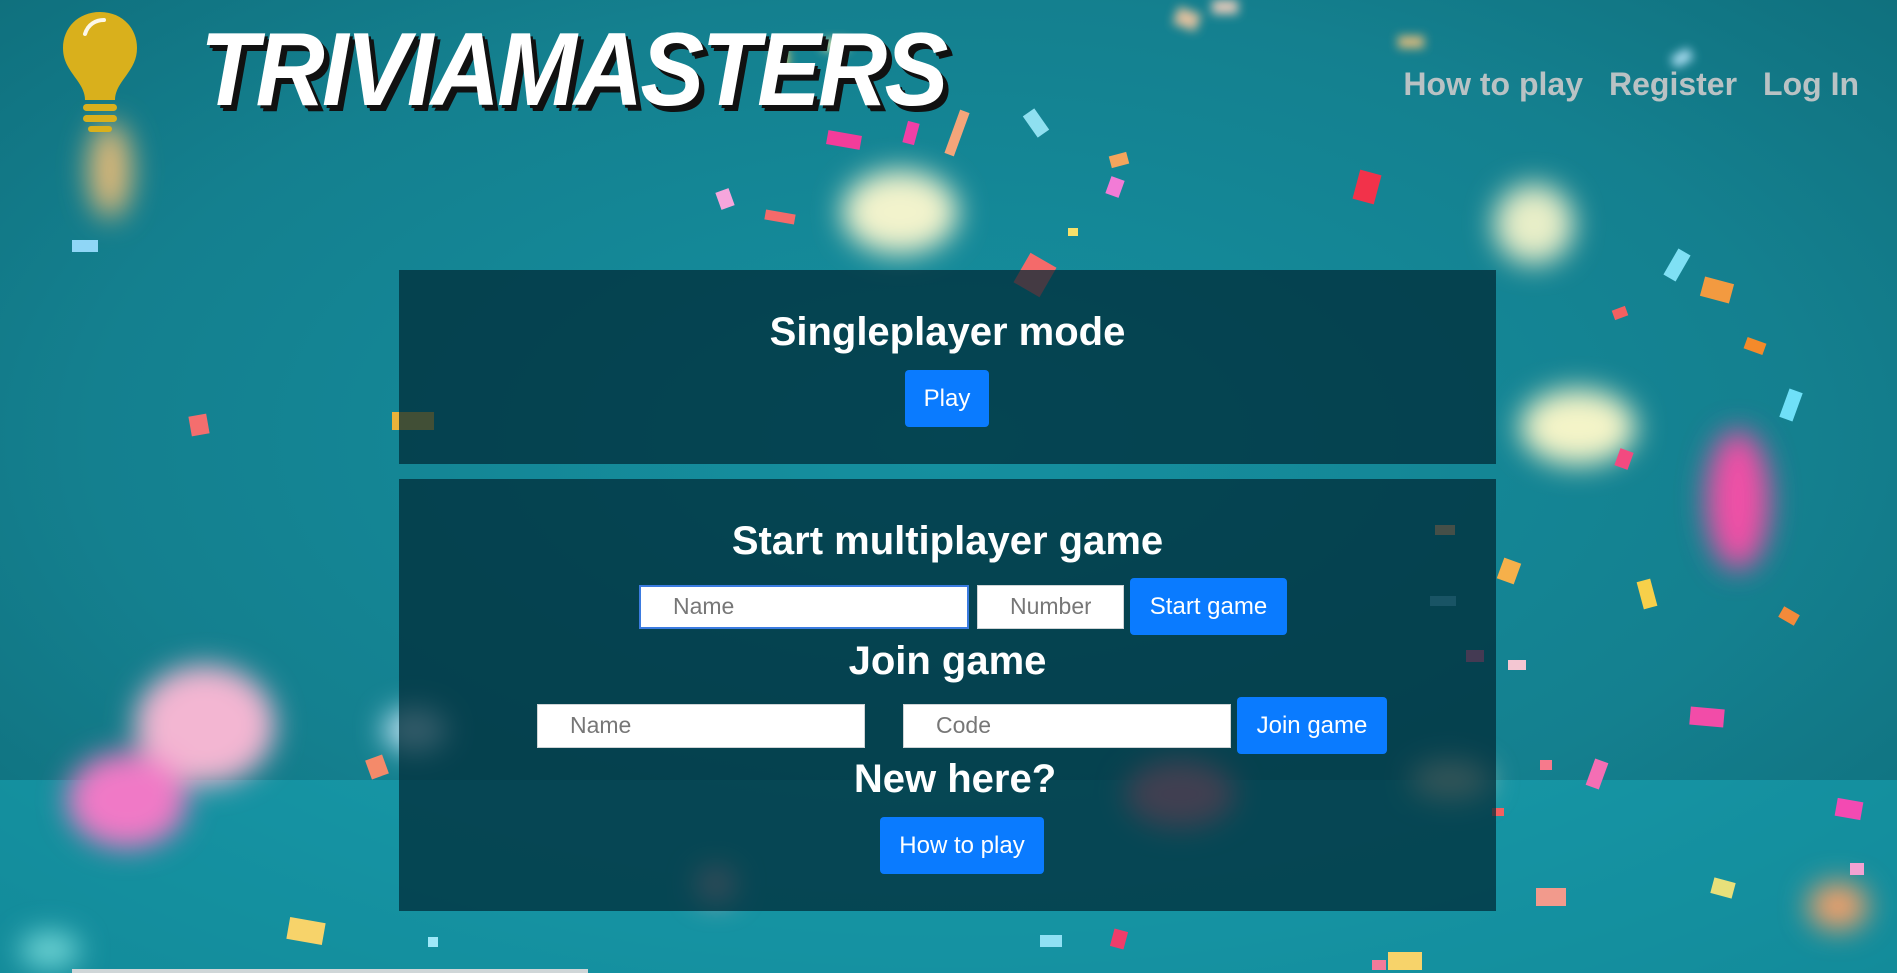 This screenshot has width=1897, height=973. What do you see at coordinates (1811, 84) in the screenshot?
I see `nav-log-in: Log In` at bounding box center [1811, 84].